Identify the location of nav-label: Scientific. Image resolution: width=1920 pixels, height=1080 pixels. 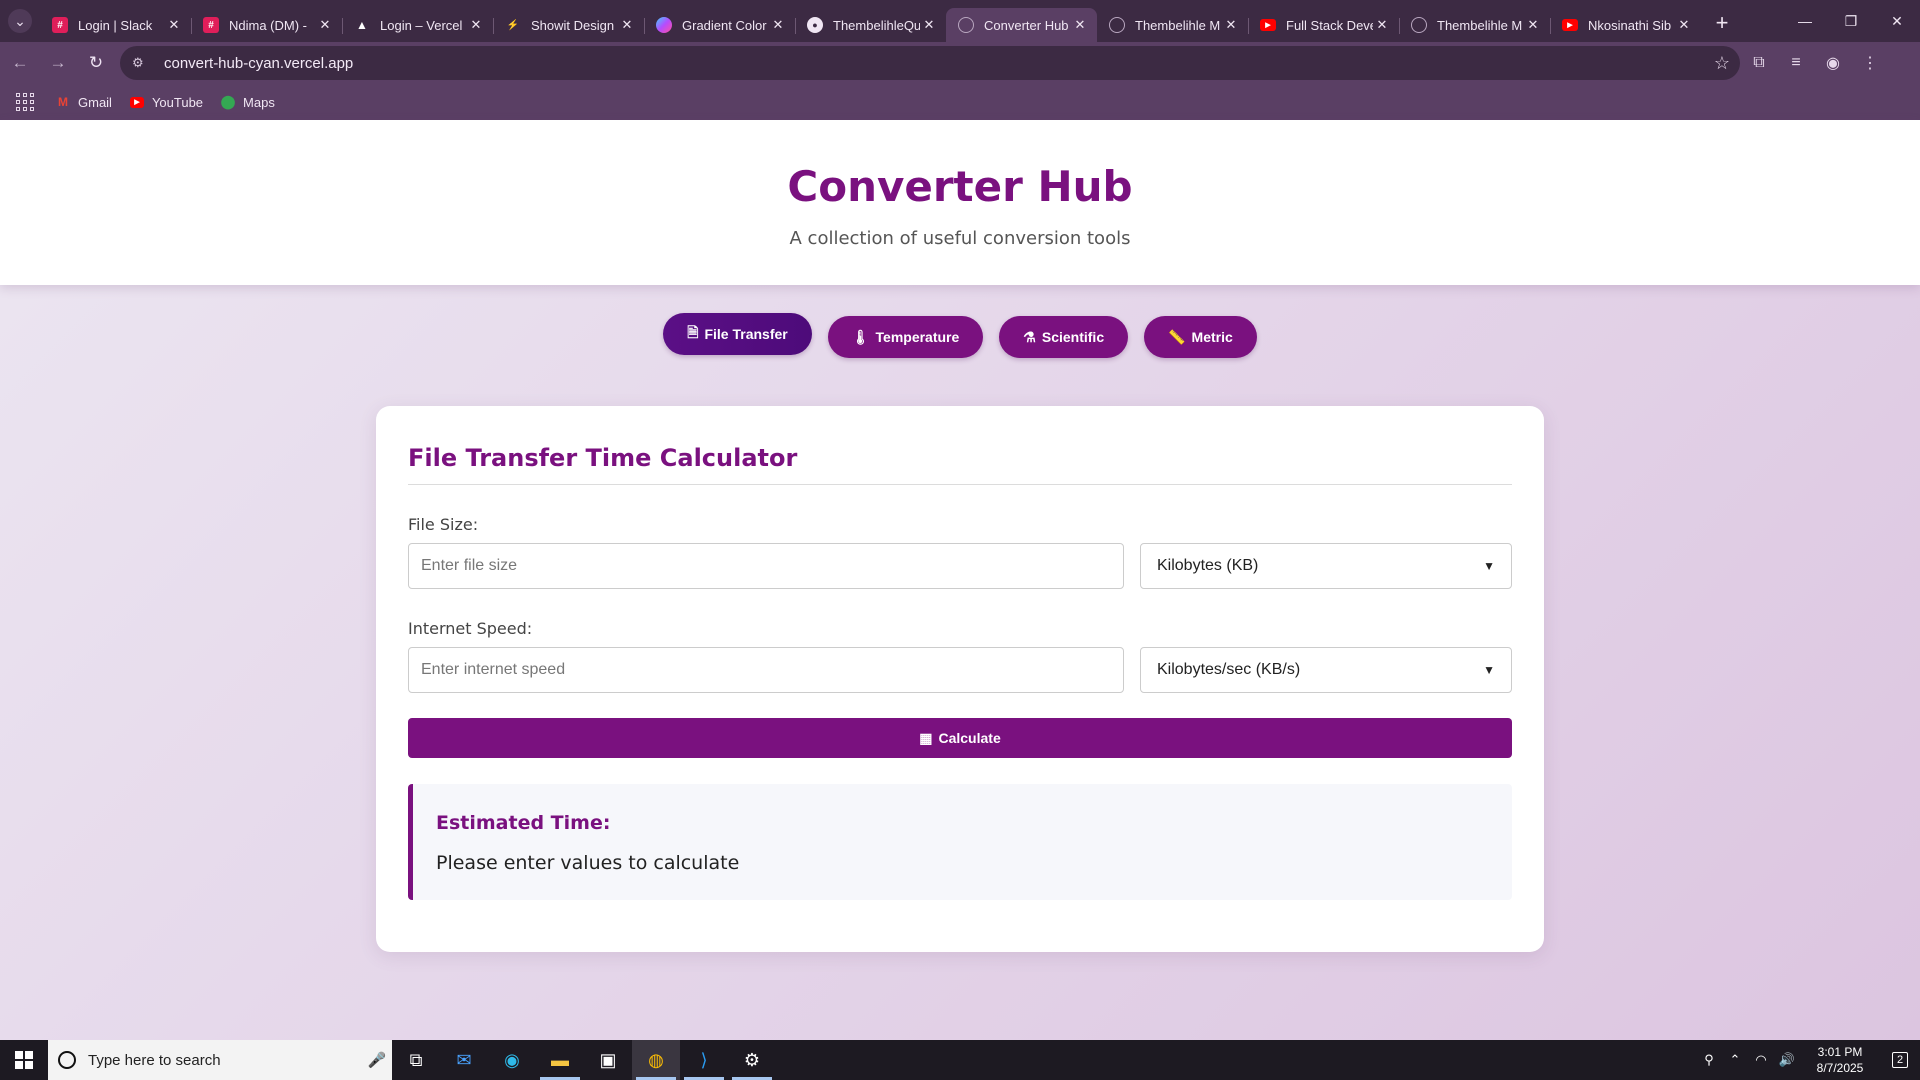
(1073, 337).